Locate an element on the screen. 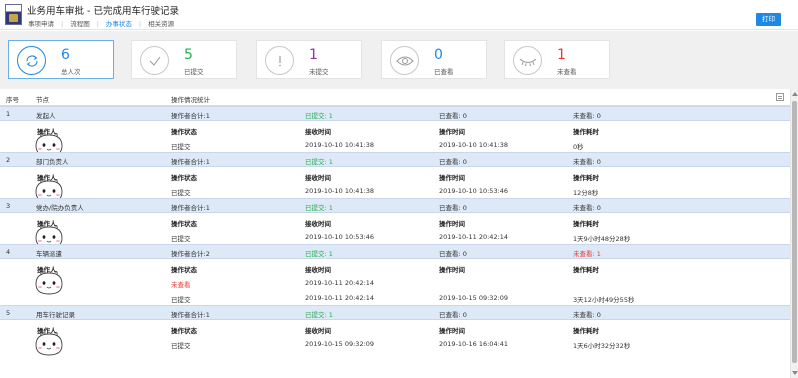 Image resolution: width=798 pixels, height=378 pixels. stat-card-not-submitted: 1 未提交 is located at coordinates (309, 59).